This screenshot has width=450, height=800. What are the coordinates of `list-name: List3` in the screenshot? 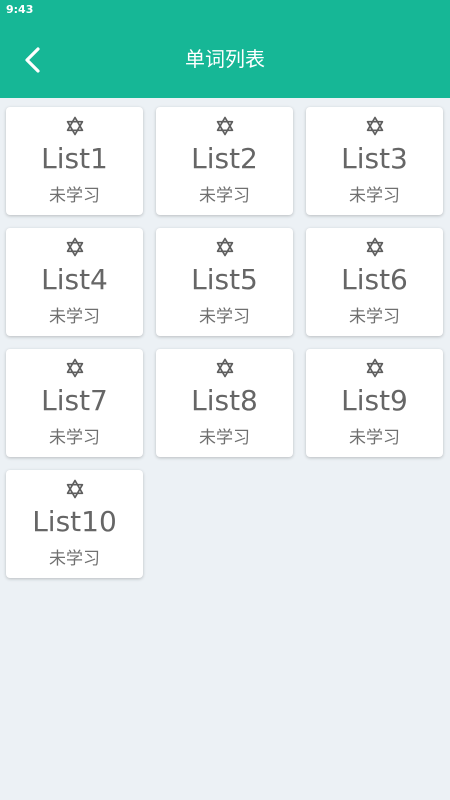 It's located at (374, 158).